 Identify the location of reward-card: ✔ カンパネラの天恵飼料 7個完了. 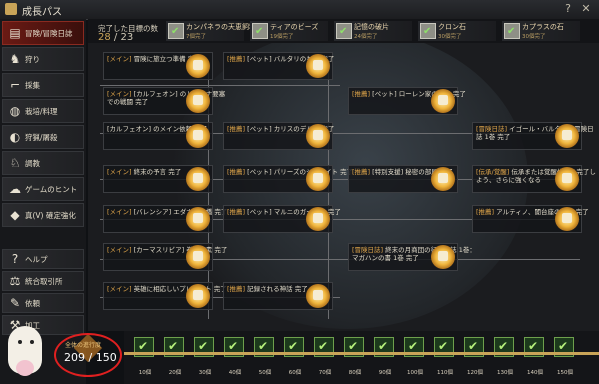
(211, 31).